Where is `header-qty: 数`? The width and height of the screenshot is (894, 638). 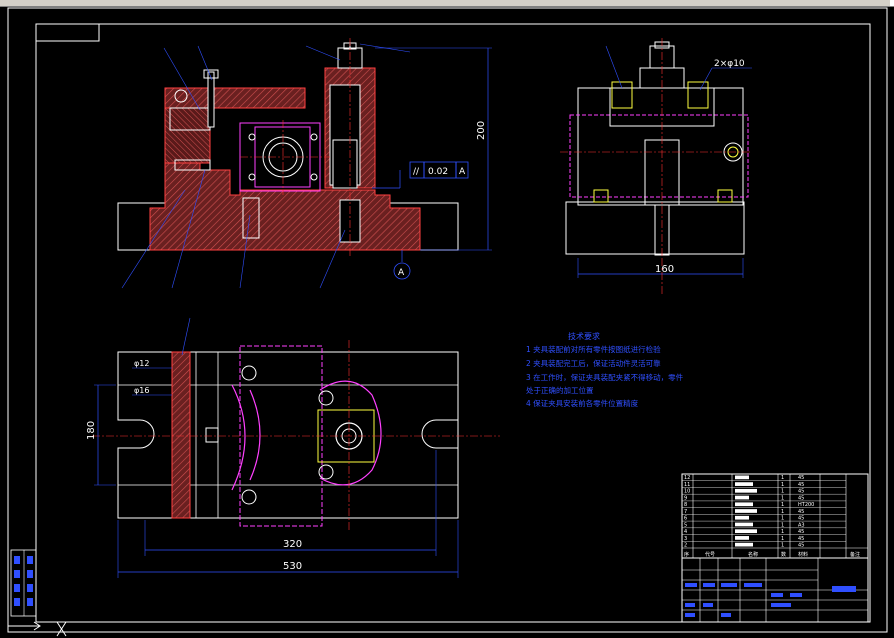 header-qty: 数 is located at coordinates (783, 554).